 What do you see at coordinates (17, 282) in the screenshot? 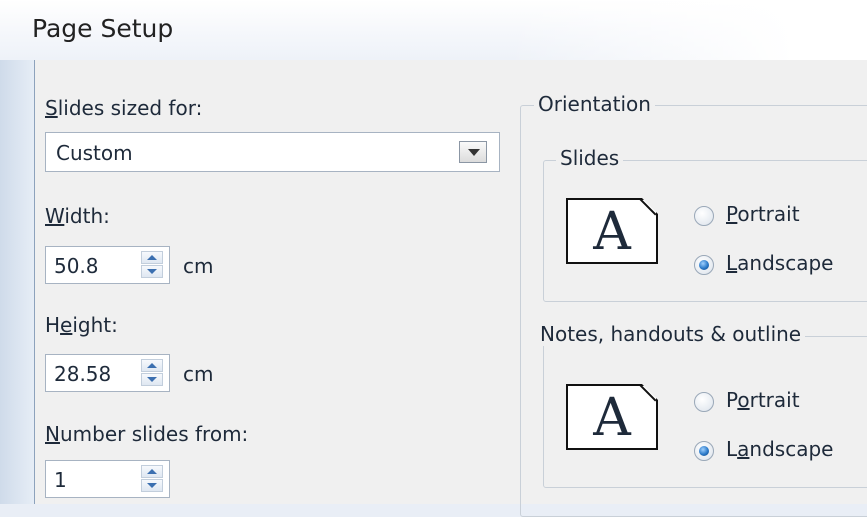
I see `window-frame` at bounding box center [17, 282].